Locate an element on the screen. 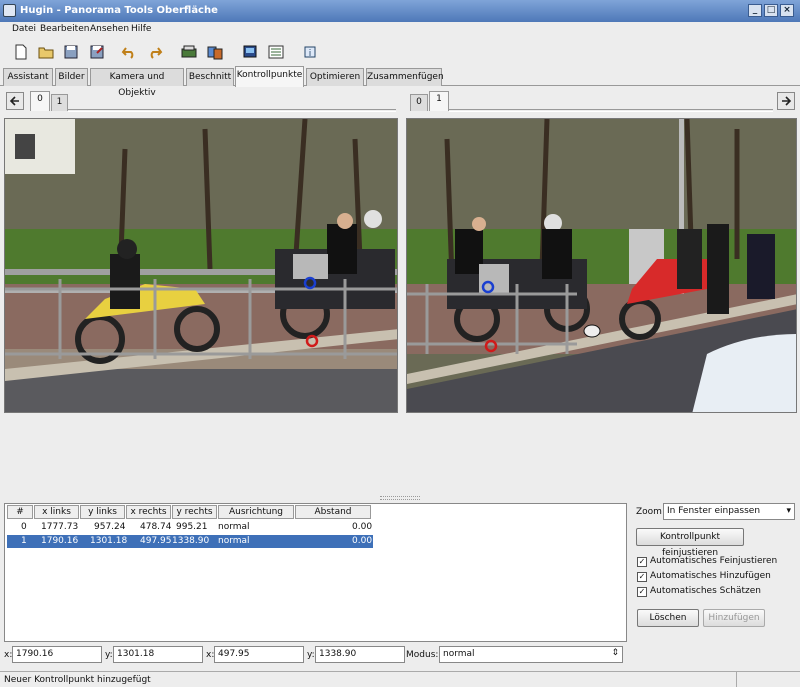  save-icon is located at coordinates (71, 52).